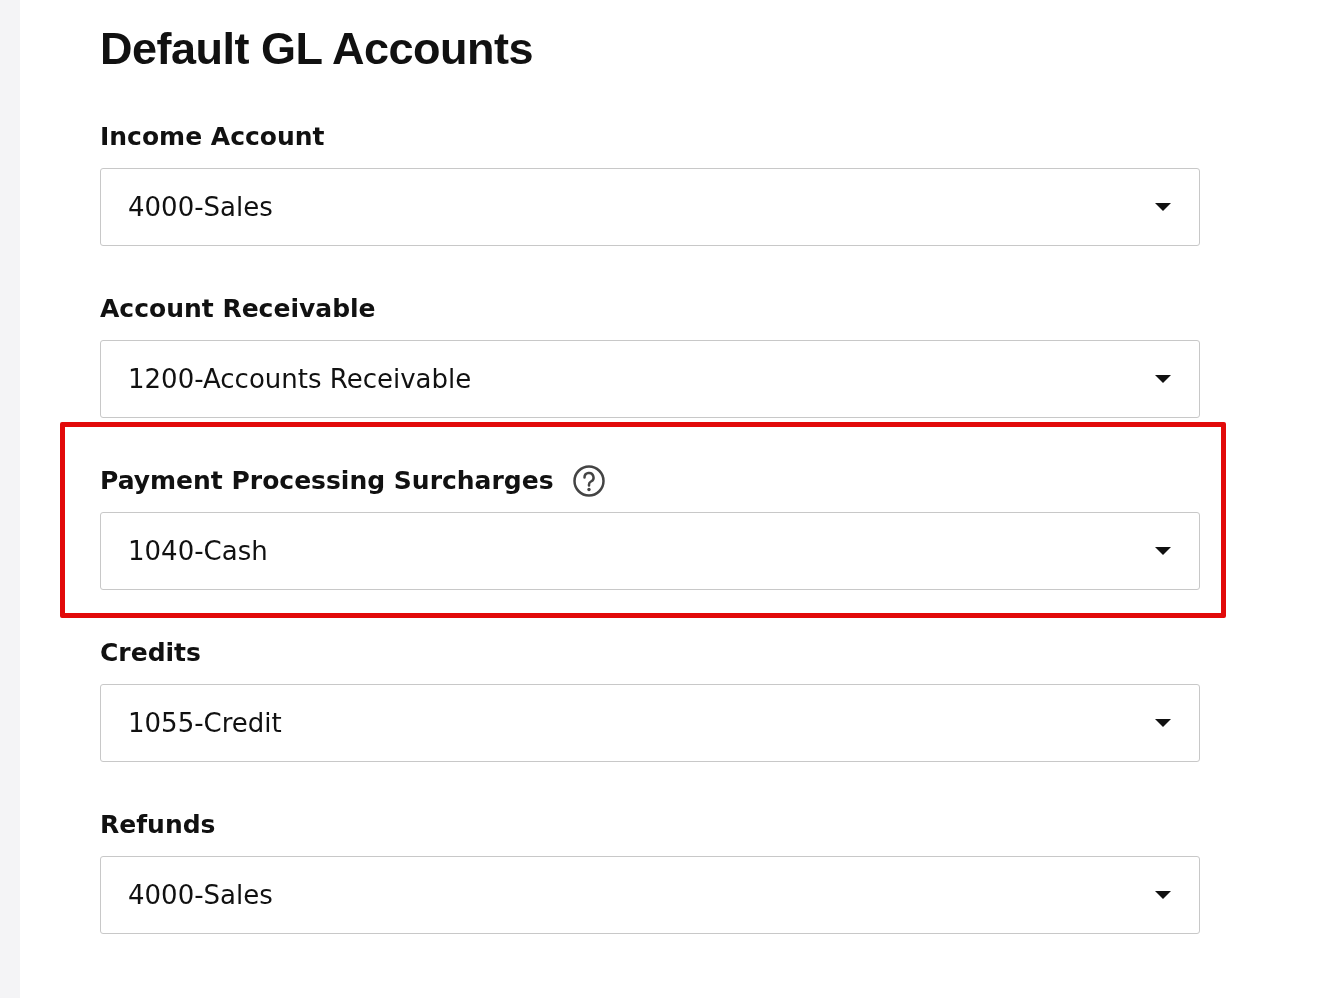 The width and height of the screenshot is (1328, 998). I want to click on field-label: Refunds, so click(158, 825).